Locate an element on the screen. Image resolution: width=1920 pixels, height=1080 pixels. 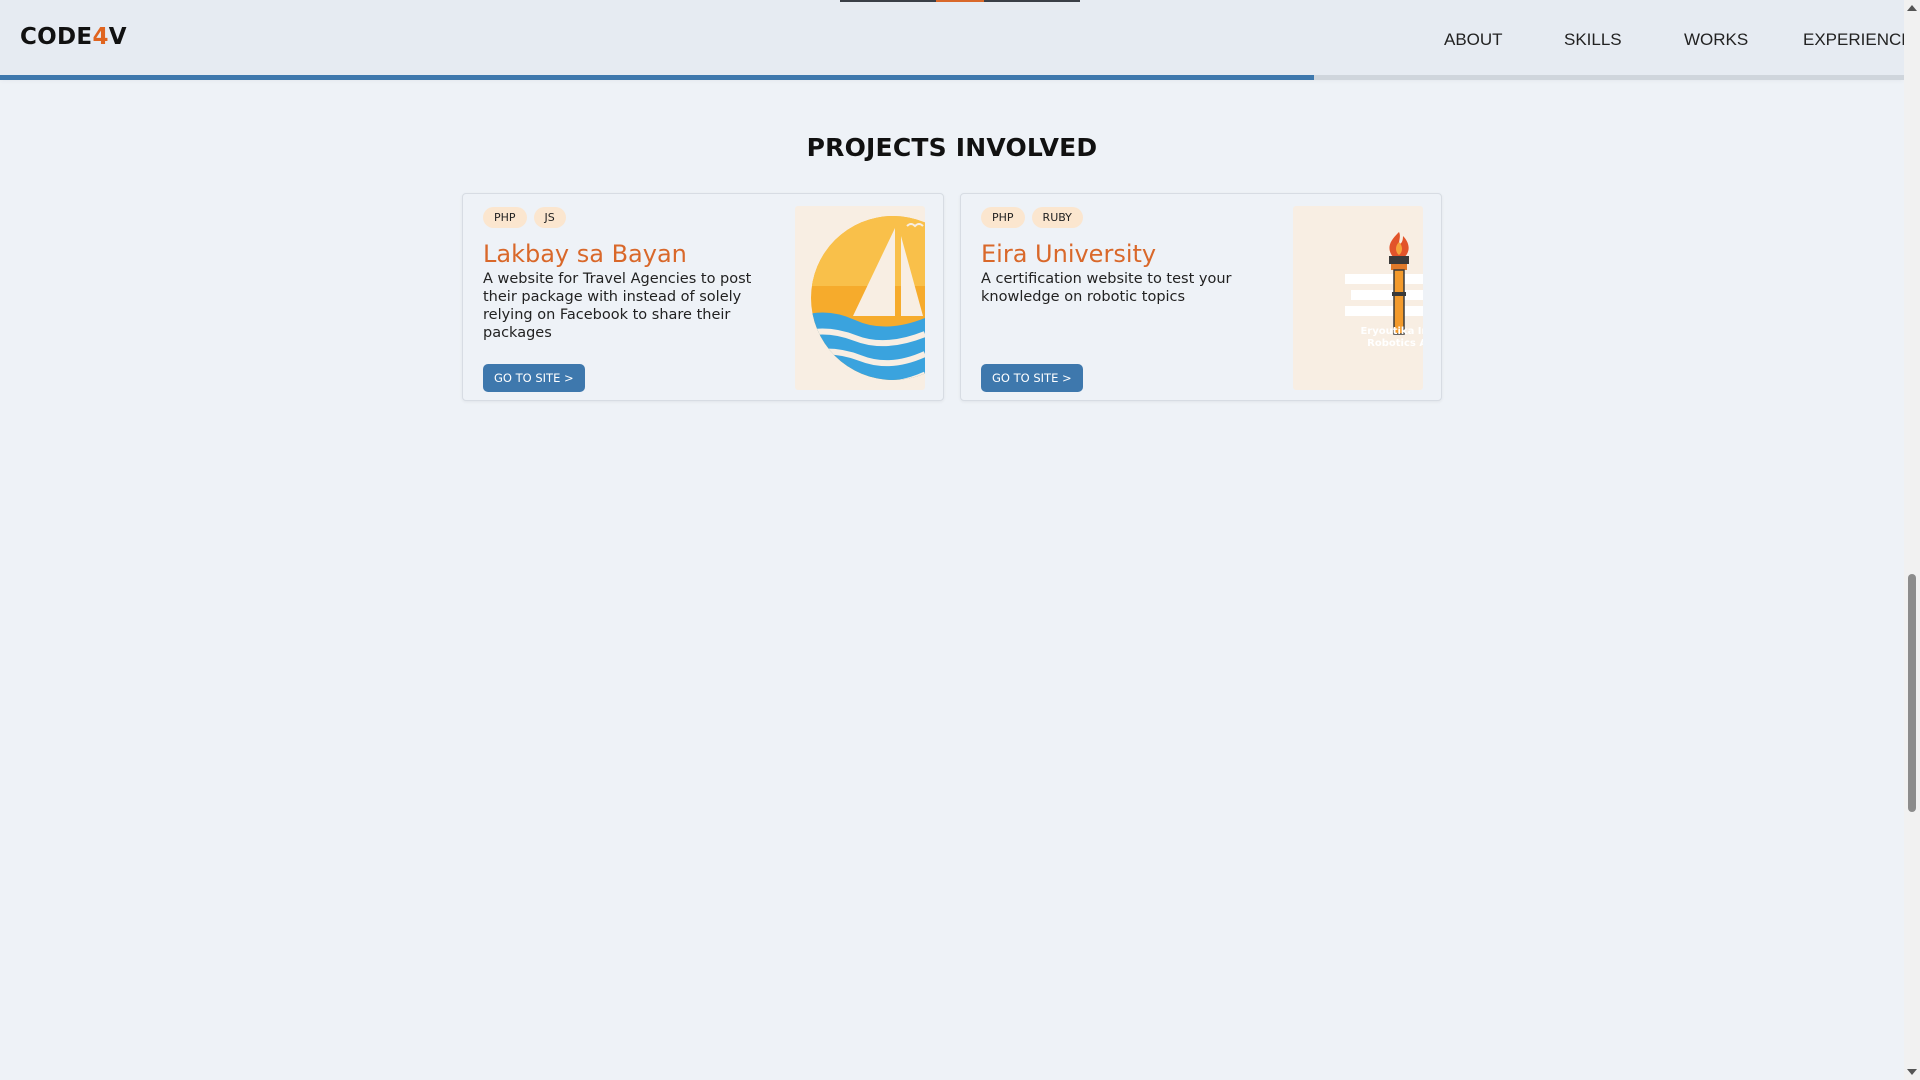
navbar: CODE4V ABOUT SKILLS WORKS EXPERIENCE is located at coordinates (956, 40).